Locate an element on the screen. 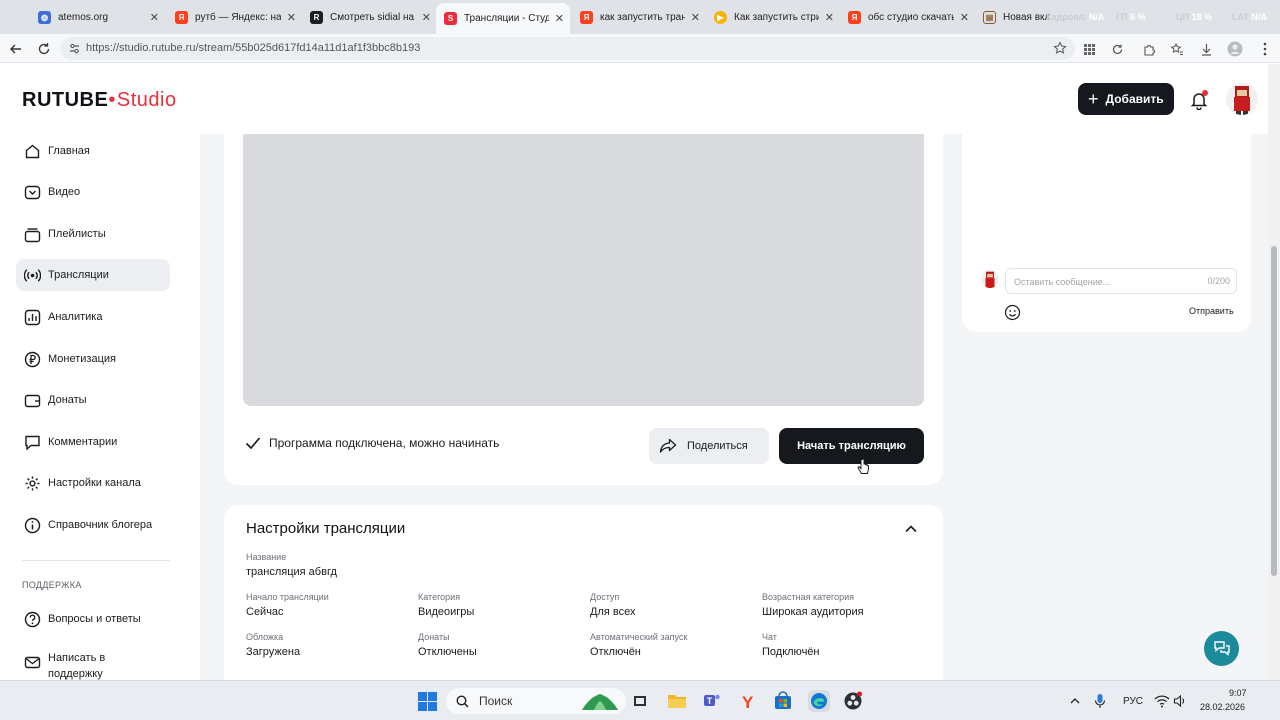 The width and height of the screenshot is (1280, 720). field-label: Доступ is located at coordinates (605, 597).